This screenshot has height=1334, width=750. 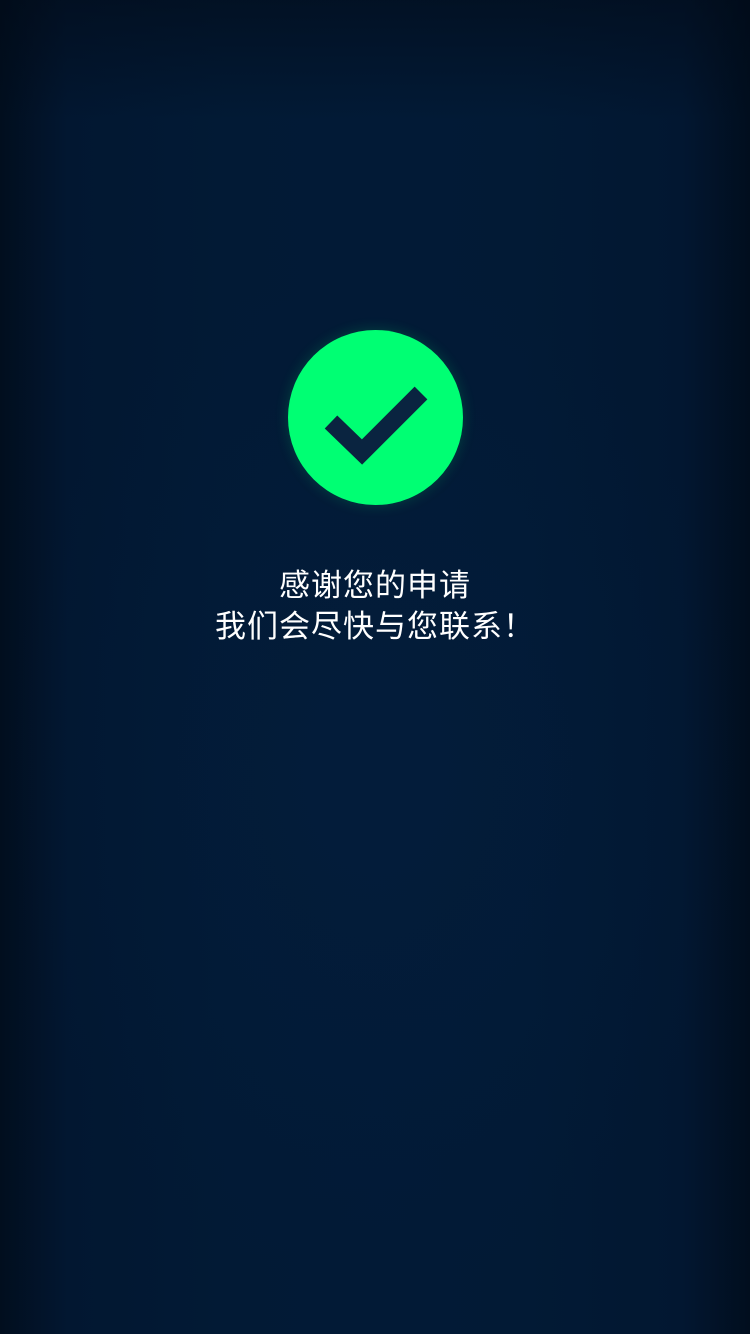 I want to click on message-title: 感谢您的申请, so click(x=375, y=586).